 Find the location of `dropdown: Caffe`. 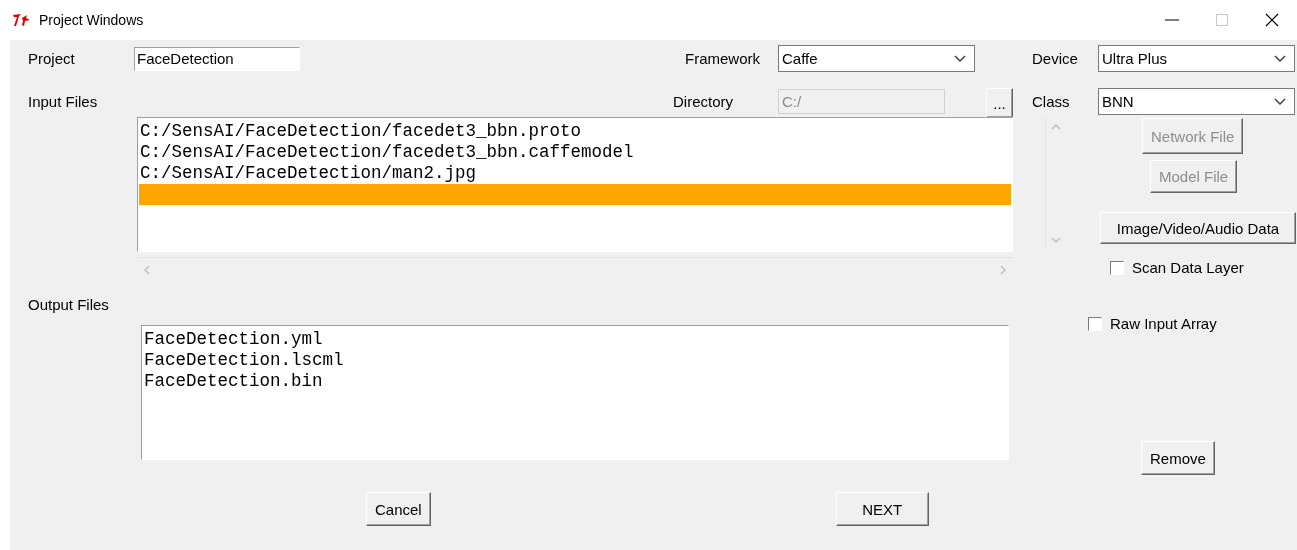

dropdown: Caffe is located at coordinates (876, 58).